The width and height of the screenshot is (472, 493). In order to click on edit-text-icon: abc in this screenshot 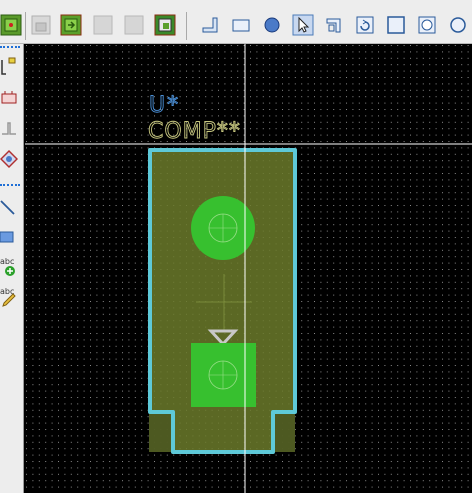, I will do `click(9, 297)`.